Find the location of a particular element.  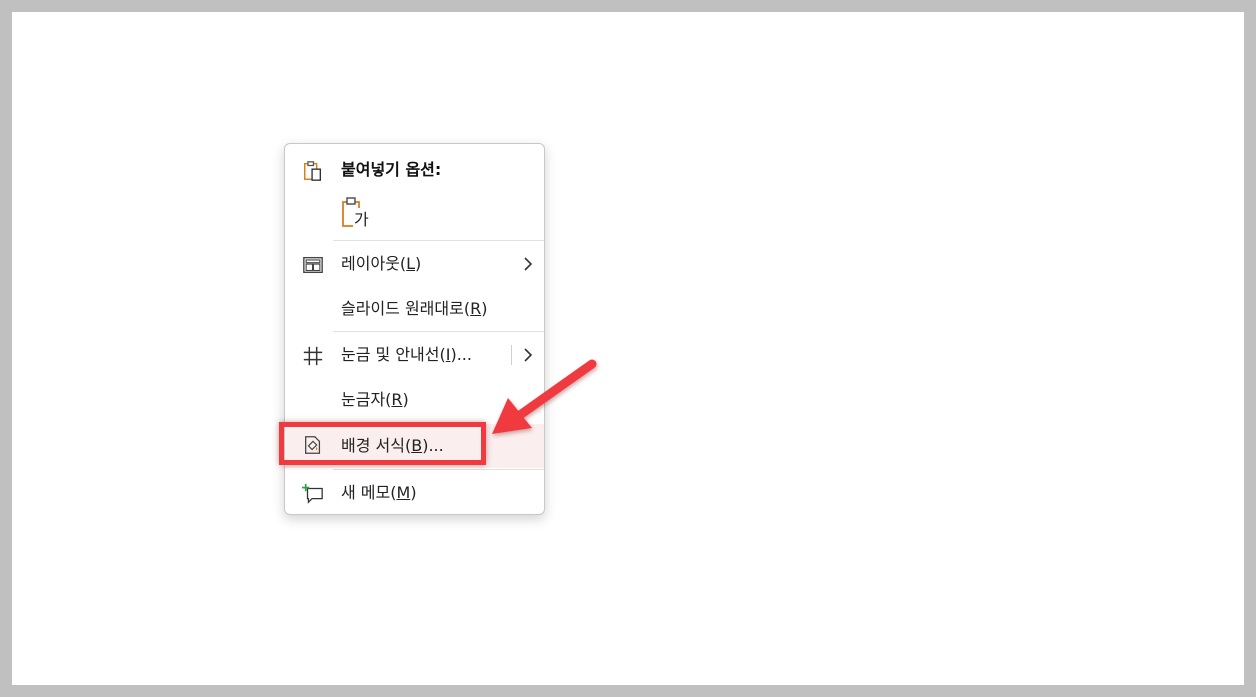

reset-slide-label: 슬라이드 원래대로( is located at coordinates (406, 308).